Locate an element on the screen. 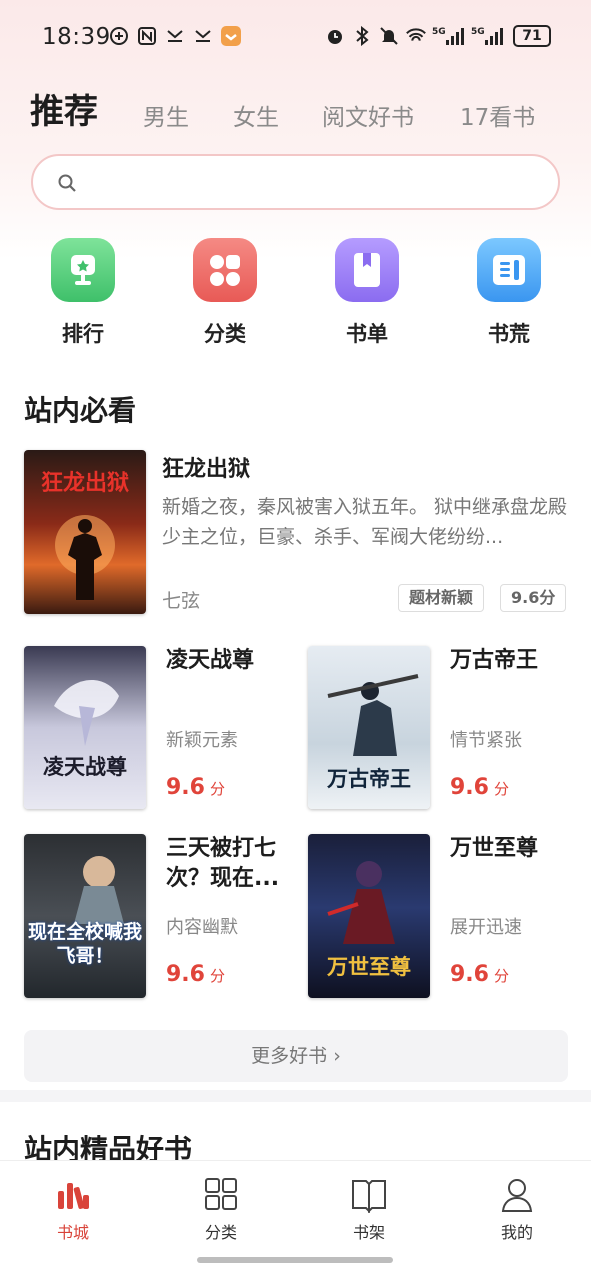  status-time: 18:39 is located at coordinates (76, 37).